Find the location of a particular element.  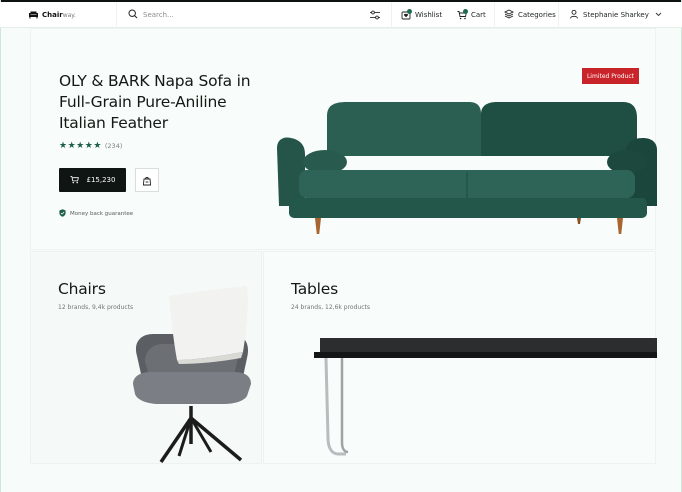

category-subtitle: 12 brands, 9,4k products is located at coordinates (96, 307).